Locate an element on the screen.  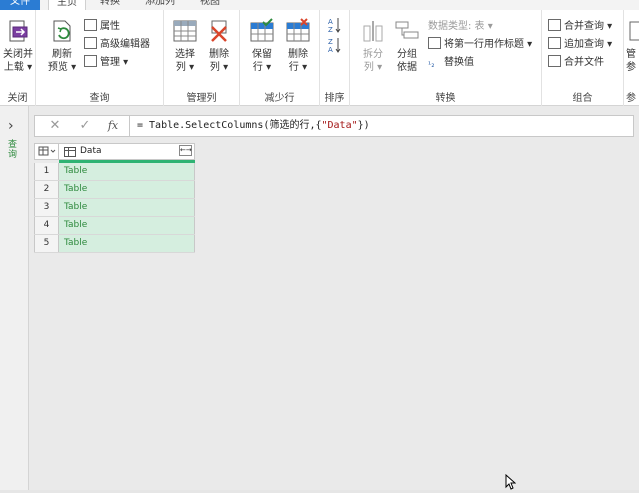
table-menu-button is located at coordinates (47, 151).